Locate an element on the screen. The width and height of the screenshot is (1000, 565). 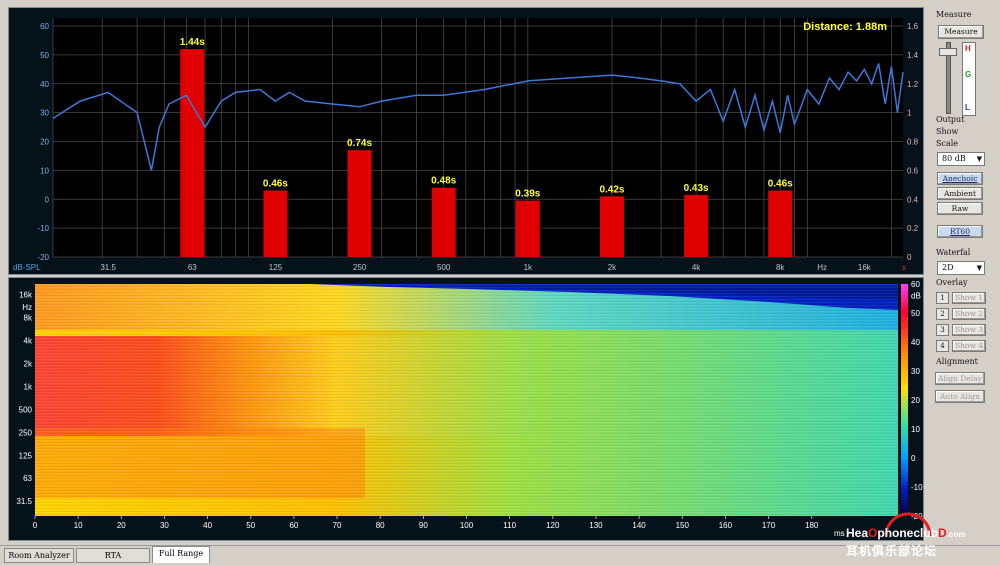
level-meter: H G L is located at coordinates (969, 79).